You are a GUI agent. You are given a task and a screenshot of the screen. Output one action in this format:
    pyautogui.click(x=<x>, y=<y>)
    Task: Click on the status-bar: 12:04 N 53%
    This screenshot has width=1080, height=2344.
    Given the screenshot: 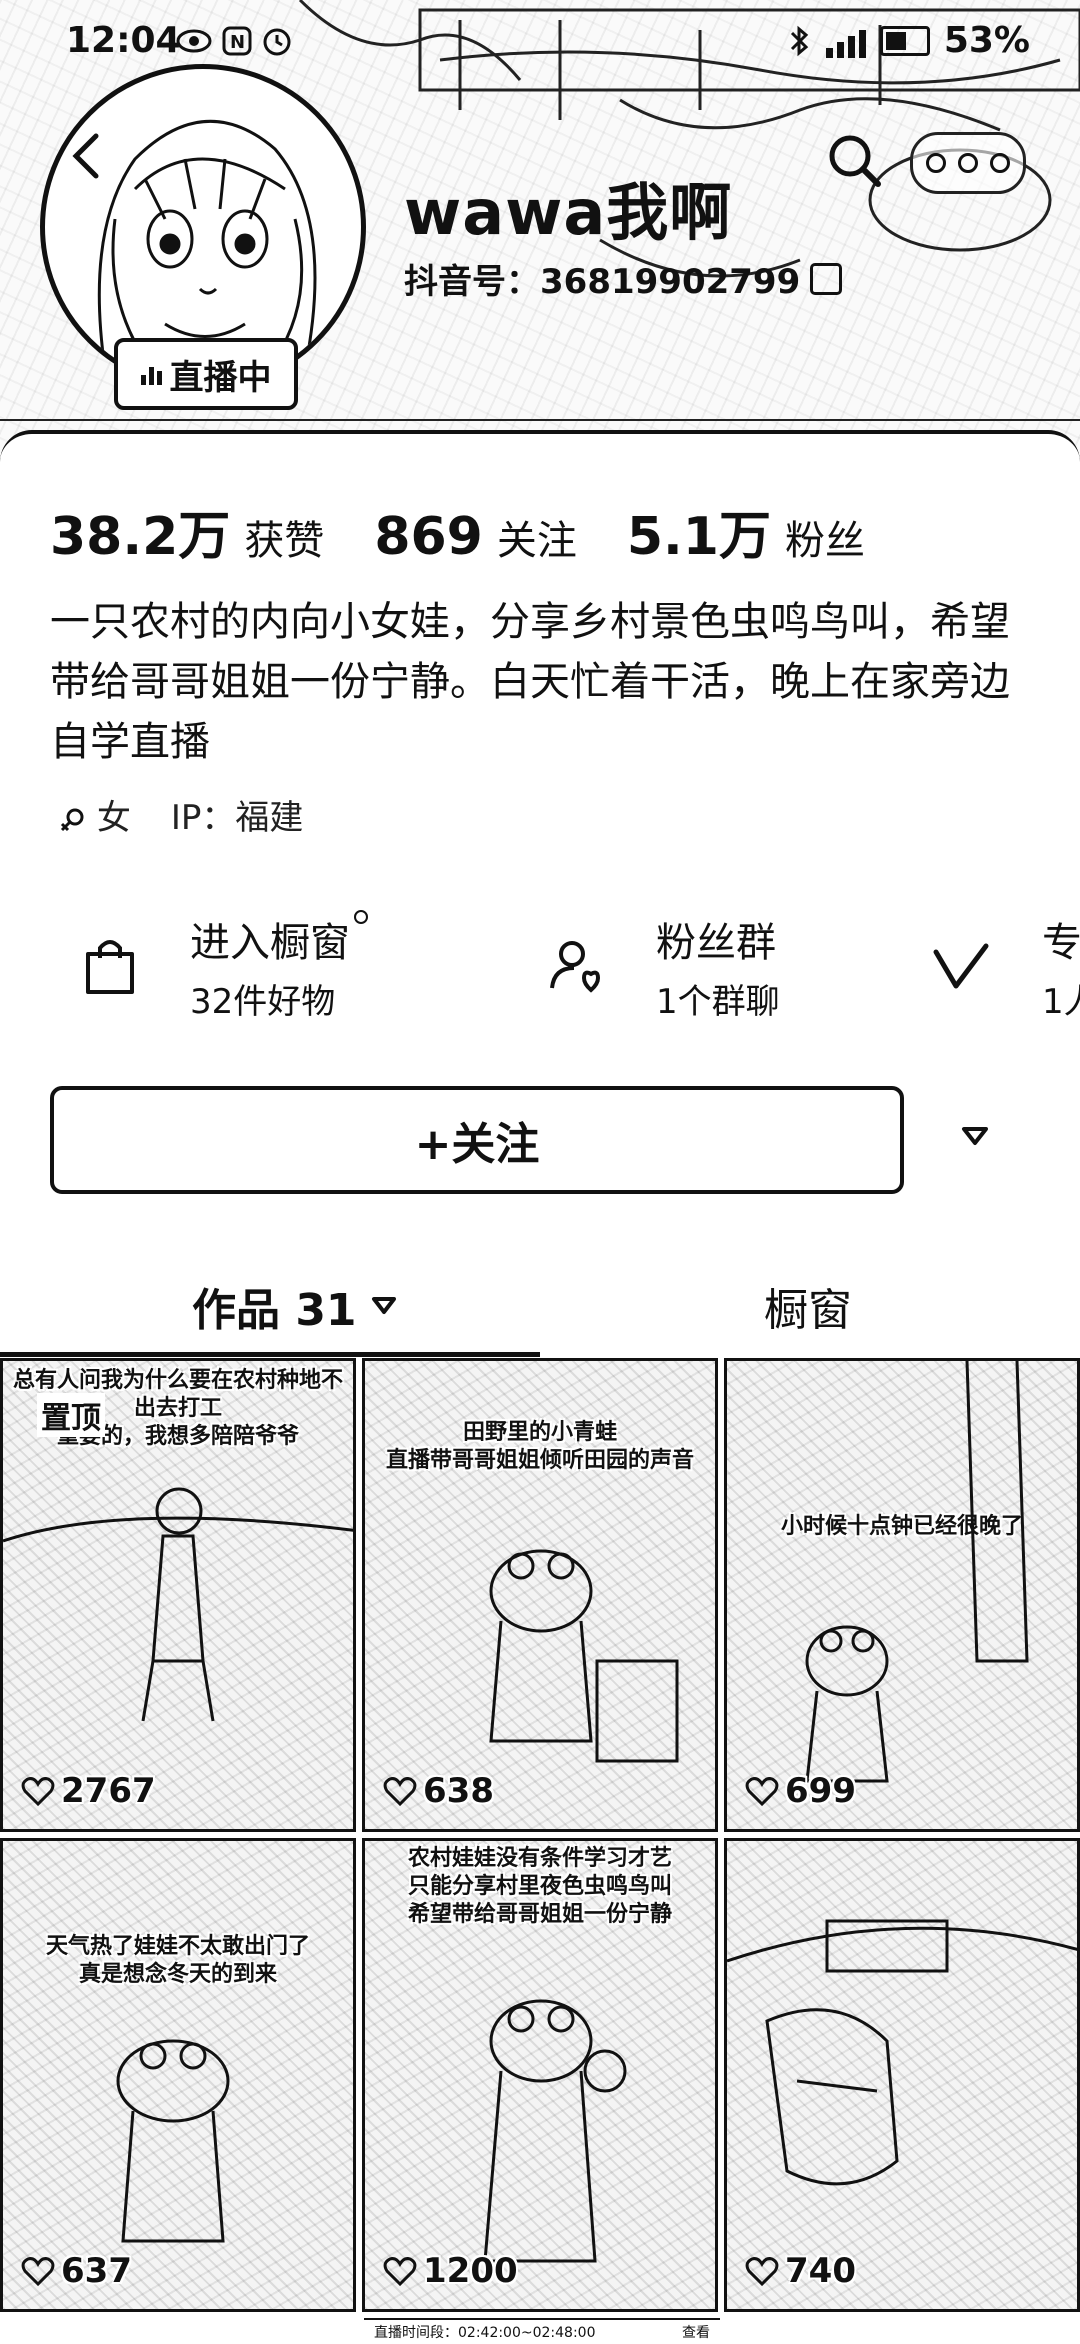 What is the action you would take?
    pyautogui.click(x=540, y=42)
    